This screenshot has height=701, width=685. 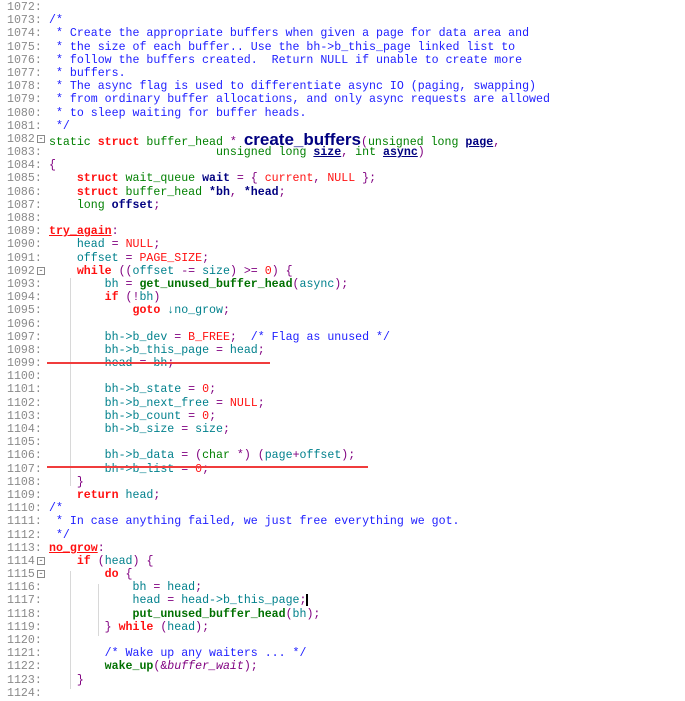 I want to click on line-number: 1100:, so click(x=24, y=377).